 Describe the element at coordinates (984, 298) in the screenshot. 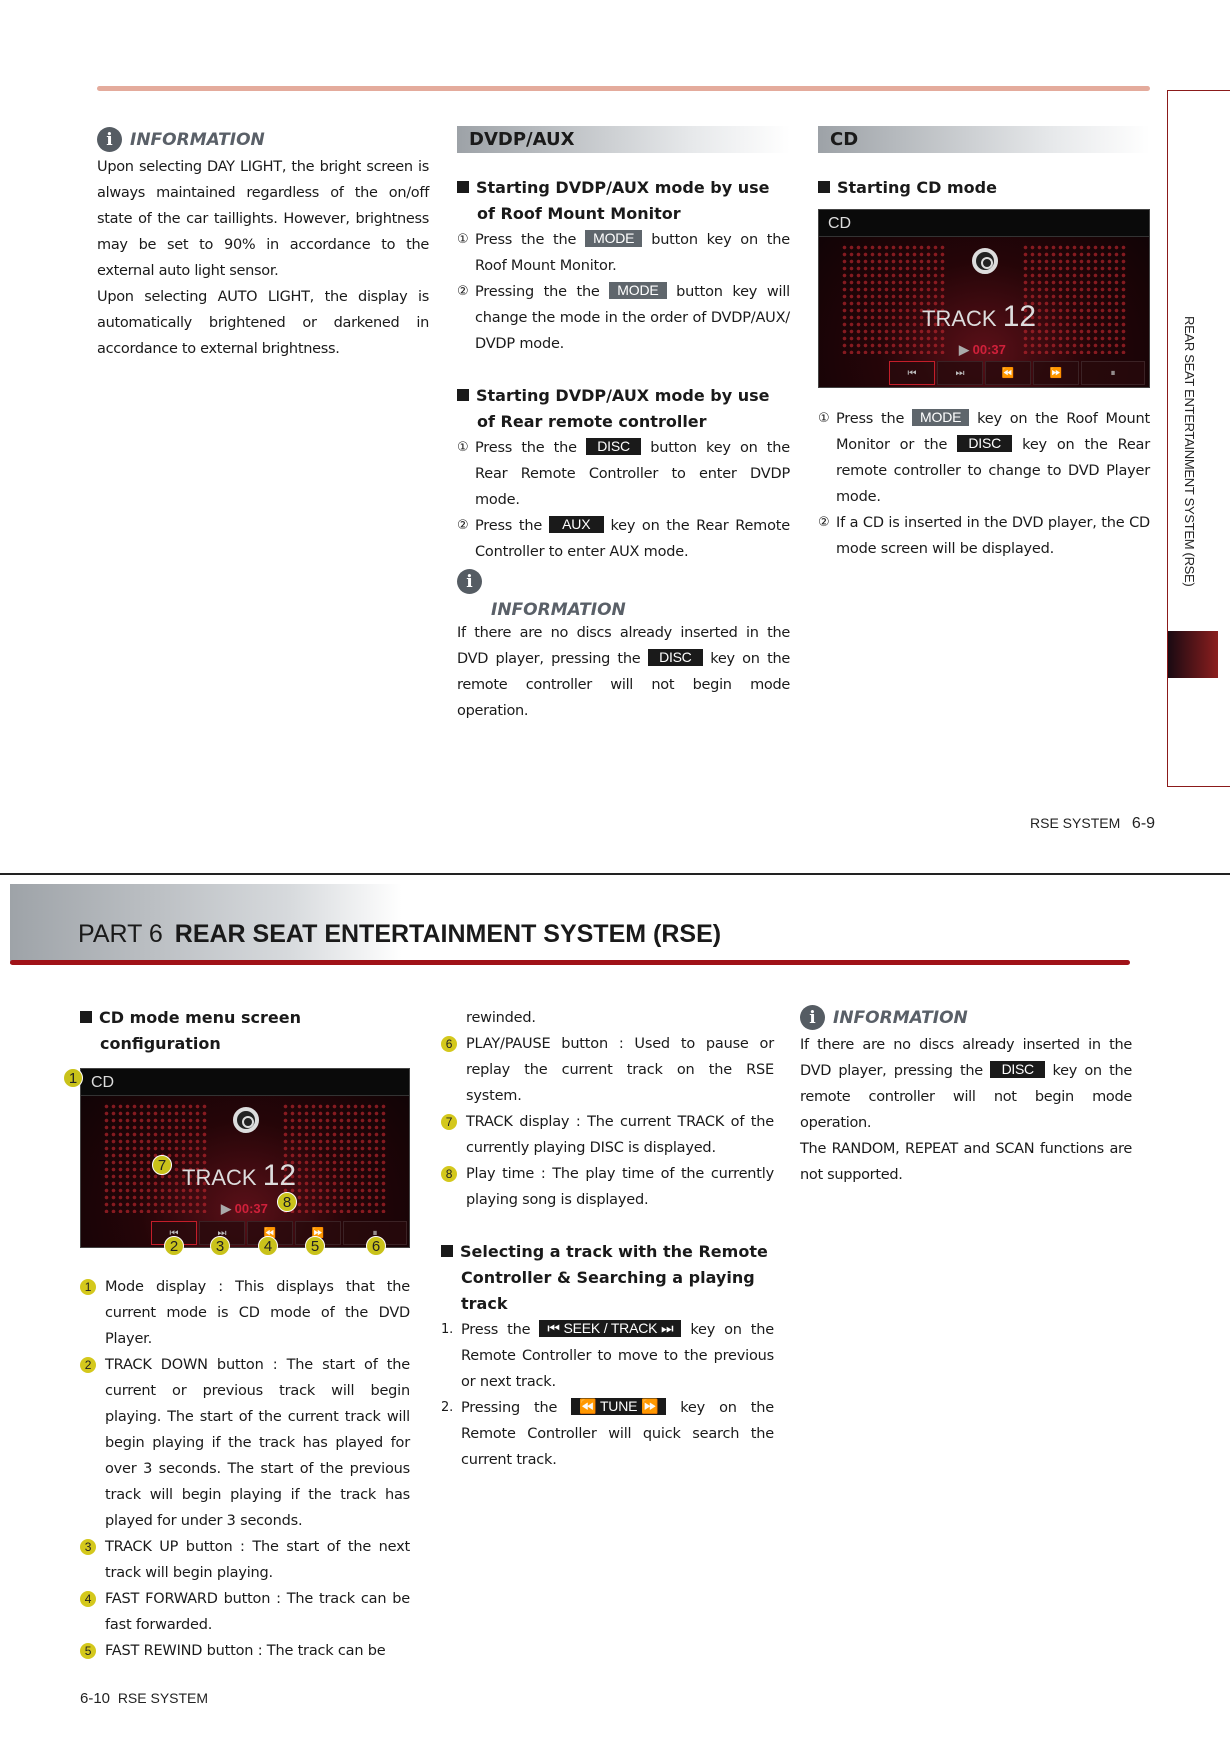

I see `cd-screen-image: CD TRACK 12 ▶ 00:37 ⏮ ⏭ ⏪ ⏩ ⏸` at that location.